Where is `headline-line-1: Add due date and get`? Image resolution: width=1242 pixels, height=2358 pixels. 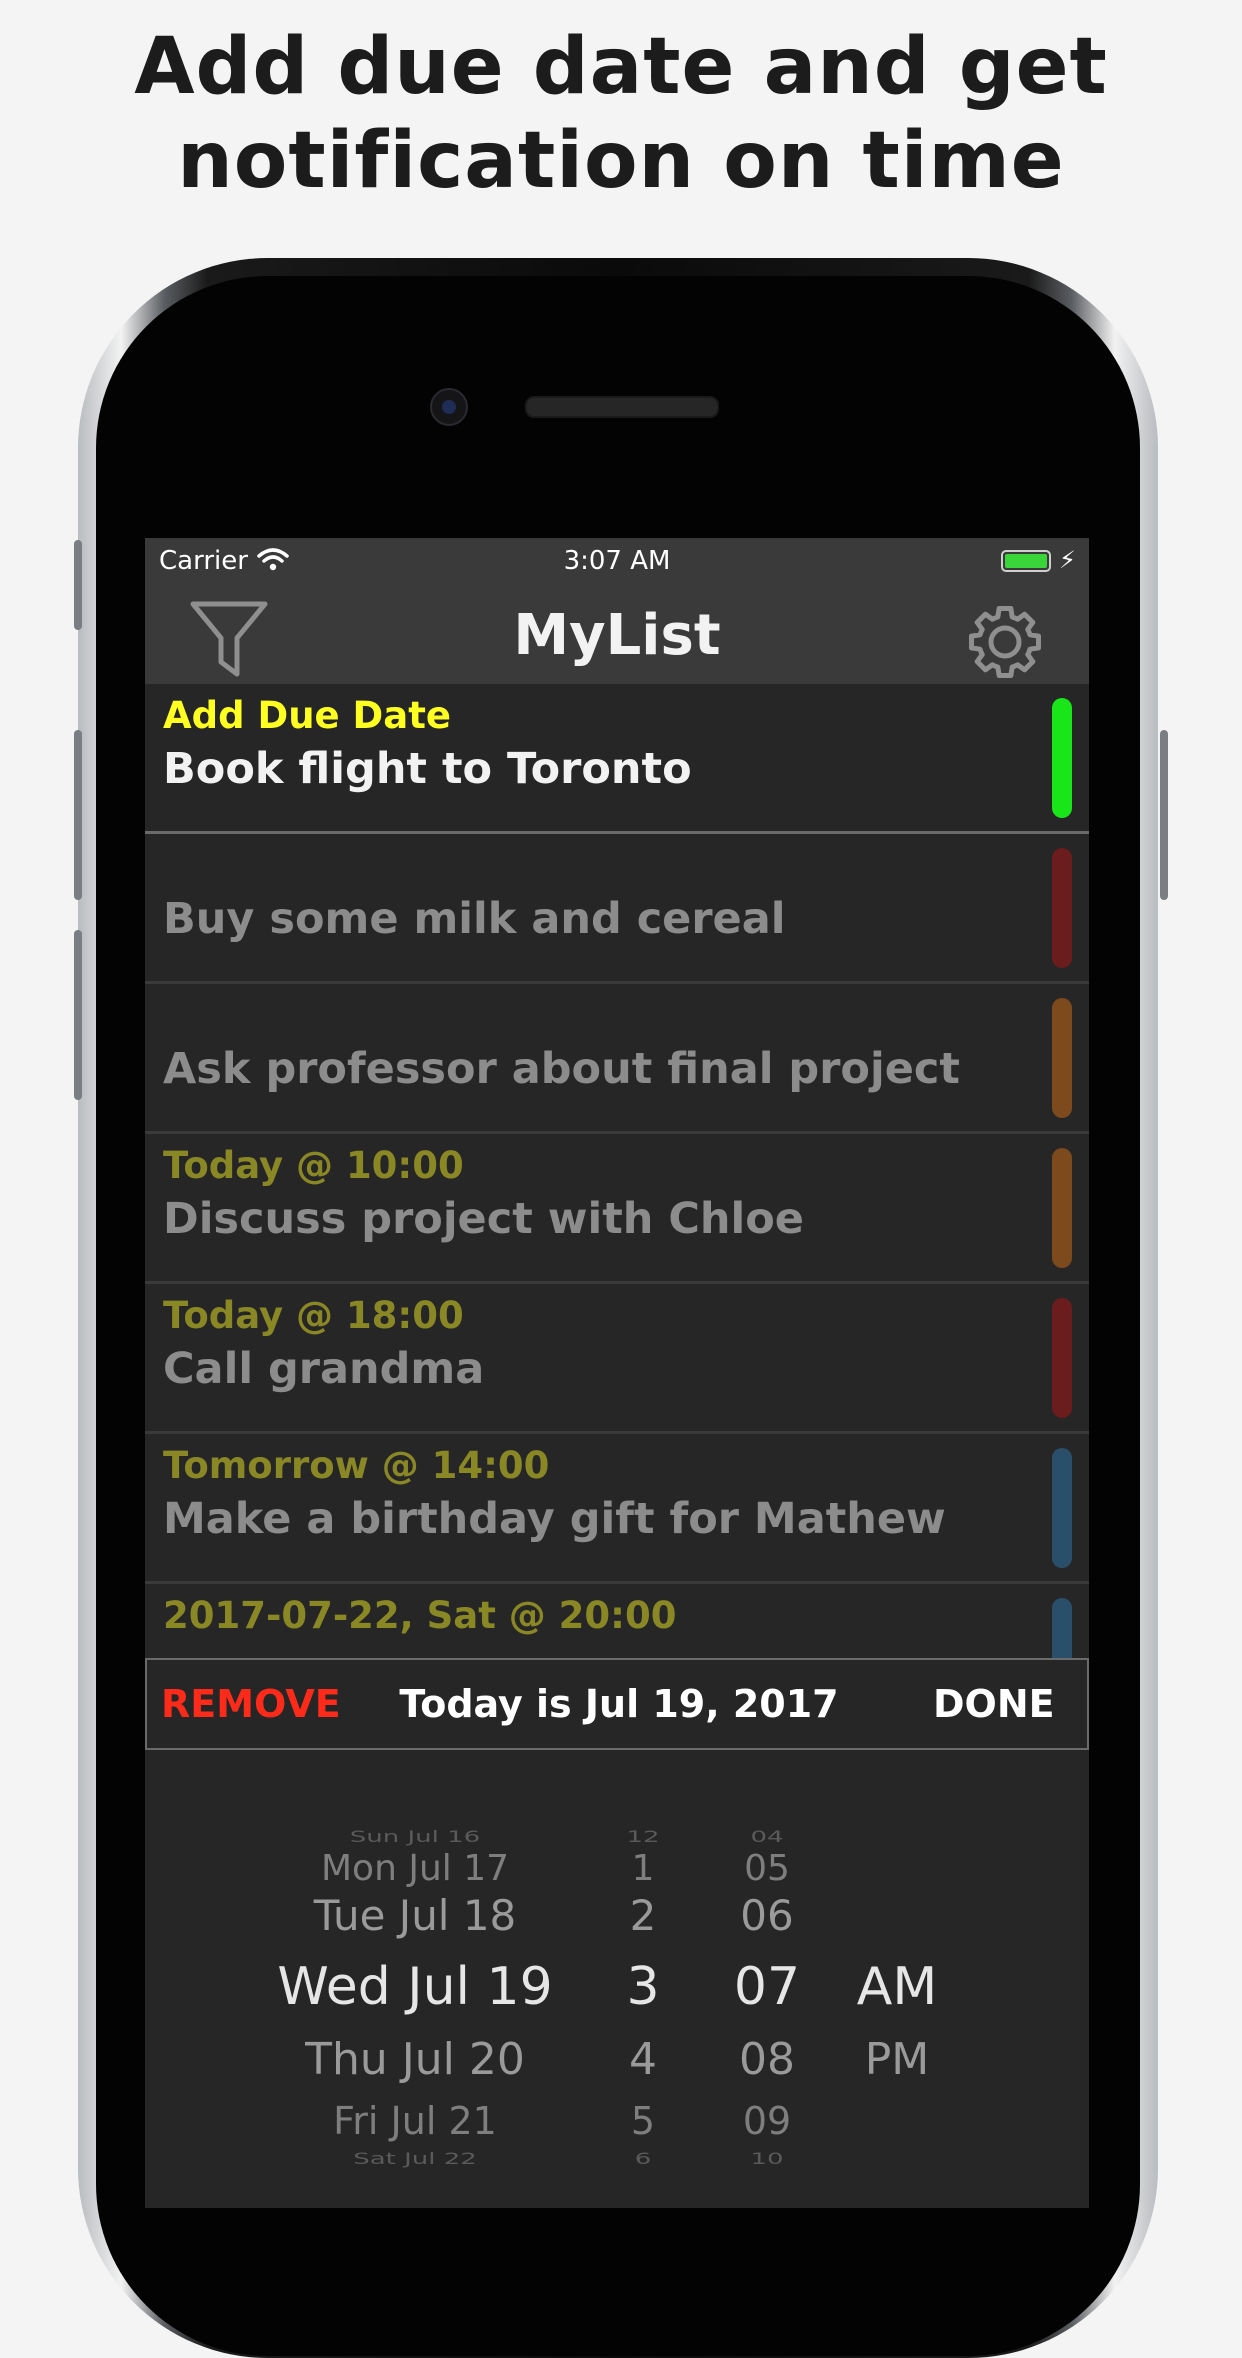 headline-line-1: Add due date and get is located at coordinates (621, 67).